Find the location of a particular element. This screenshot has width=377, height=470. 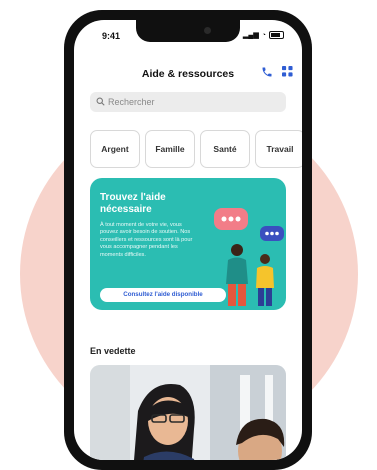

chip-argent: Argent is located at coordinates (115, 149).